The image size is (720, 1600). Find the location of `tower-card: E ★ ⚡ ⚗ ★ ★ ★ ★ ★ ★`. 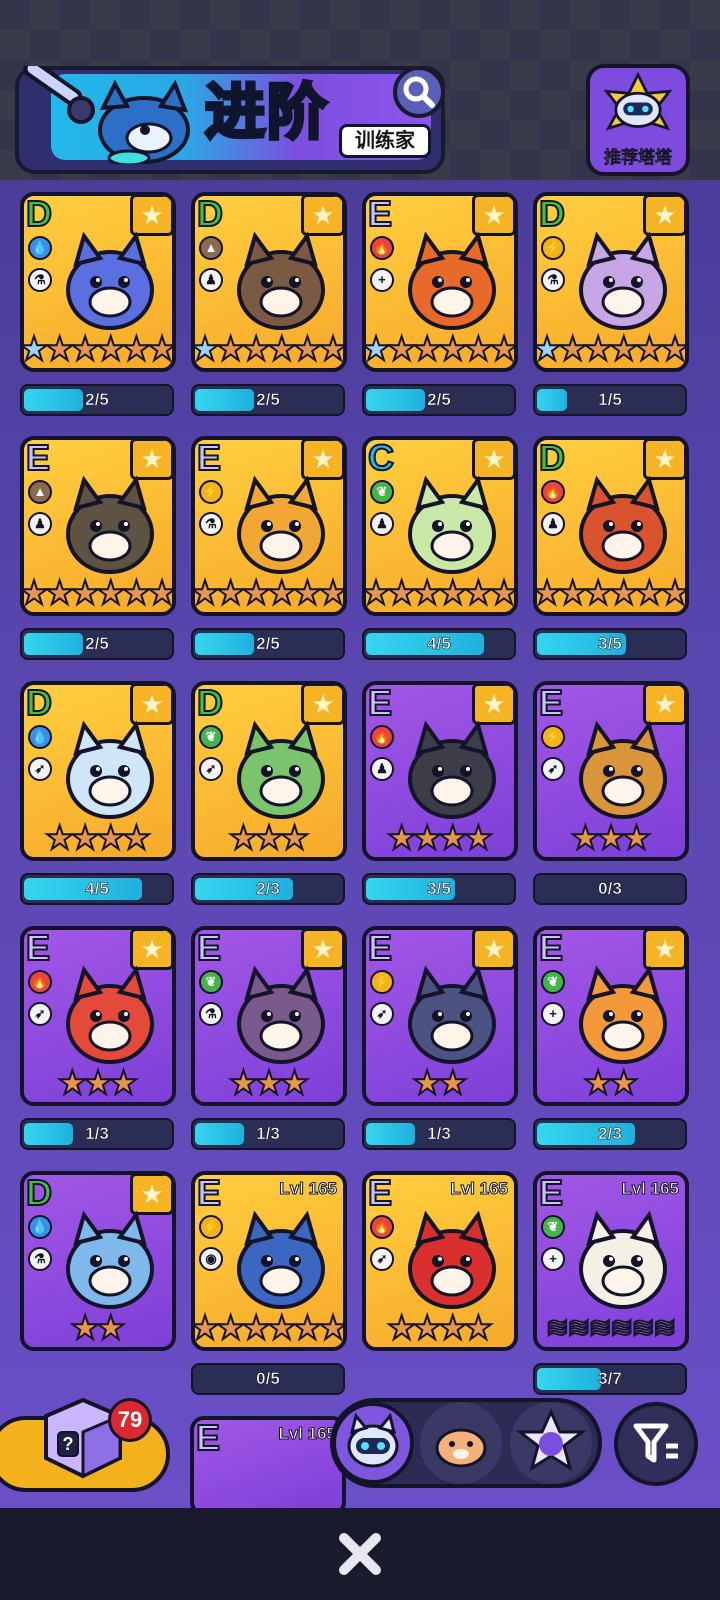

tower-card: E ★ ⚡ ⚗ ★ ★ ★ ★ ★ ★ is located at coordinates (269, 526).